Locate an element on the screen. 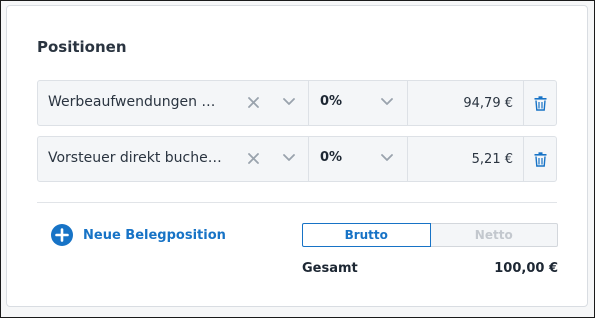 Image resolution: width=595 pixels, height=318 pixels. total-value: 100,00 € is located at coordinates (526, 268).